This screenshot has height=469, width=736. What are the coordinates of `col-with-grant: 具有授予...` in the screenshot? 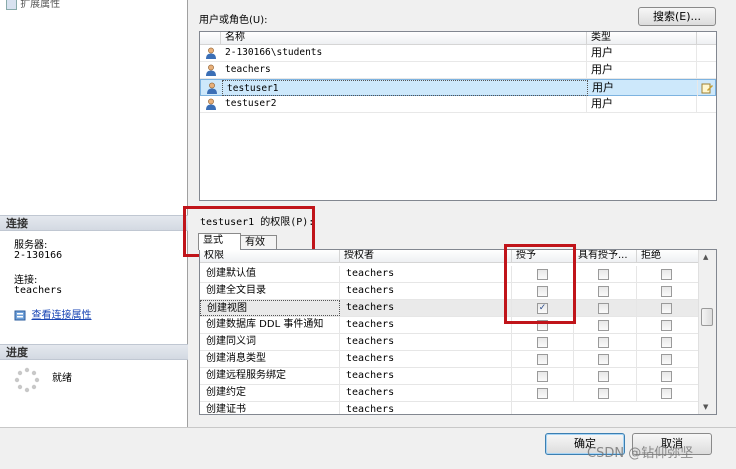 It's located at (605, 256).